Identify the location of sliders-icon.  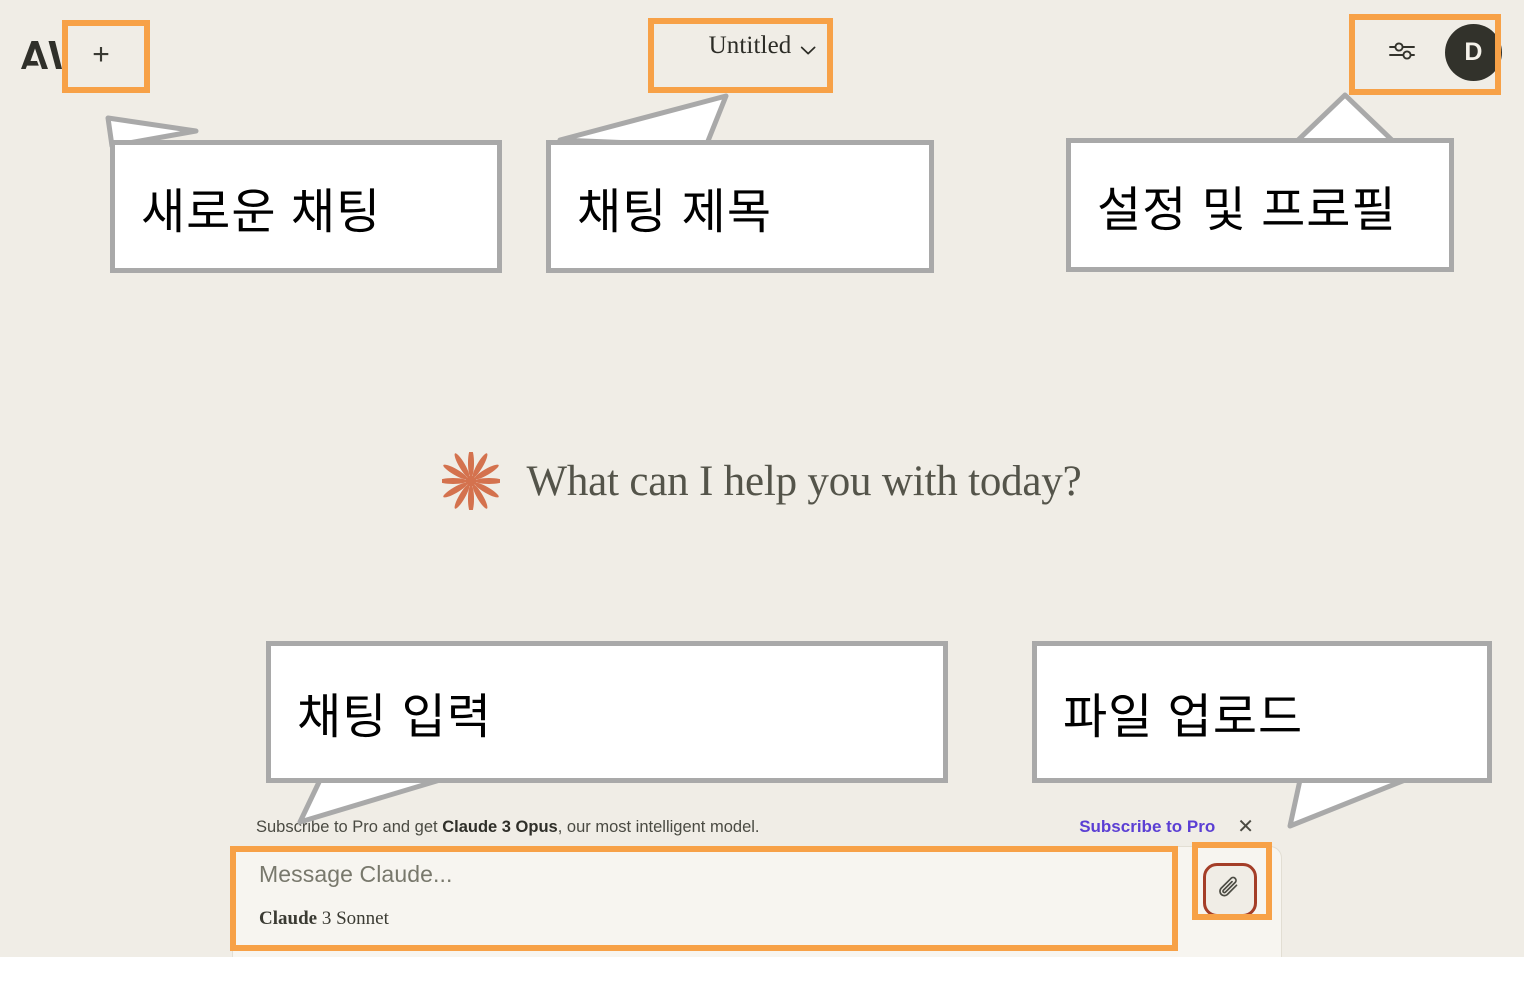
(1403, 52).